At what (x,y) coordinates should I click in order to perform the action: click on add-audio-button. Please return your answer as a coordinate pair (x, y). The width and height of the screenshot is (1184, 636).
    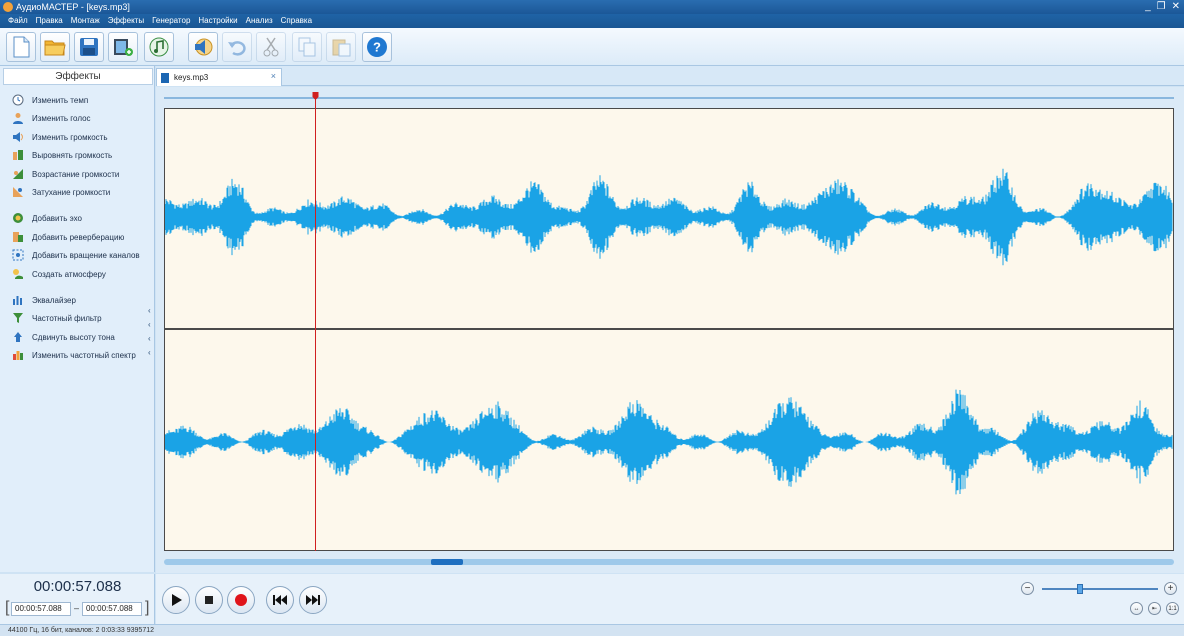
    Looking at the image, I should click on (159, 47).